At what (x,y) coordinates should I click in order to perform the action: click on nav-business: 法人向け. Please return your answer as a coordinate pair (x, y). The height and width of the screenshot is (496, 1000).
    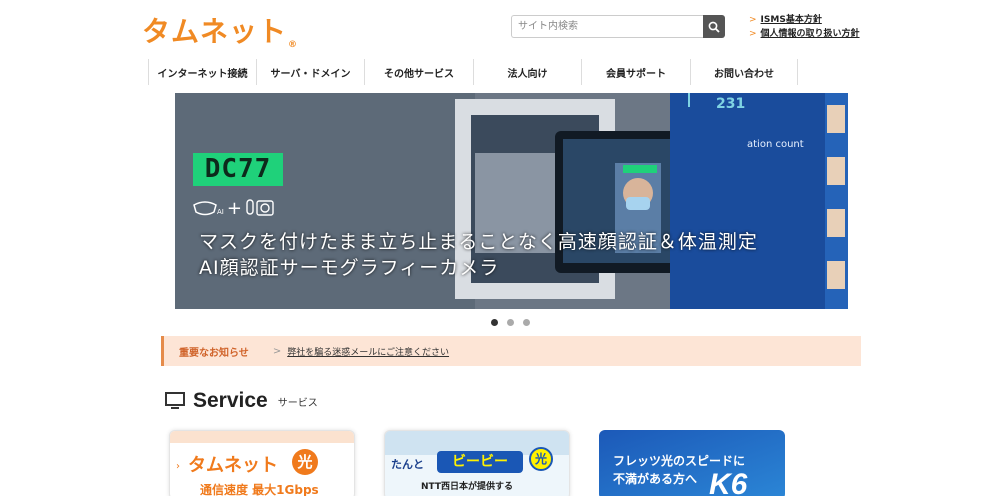
    Looking at the image, I should click on (527, 72).